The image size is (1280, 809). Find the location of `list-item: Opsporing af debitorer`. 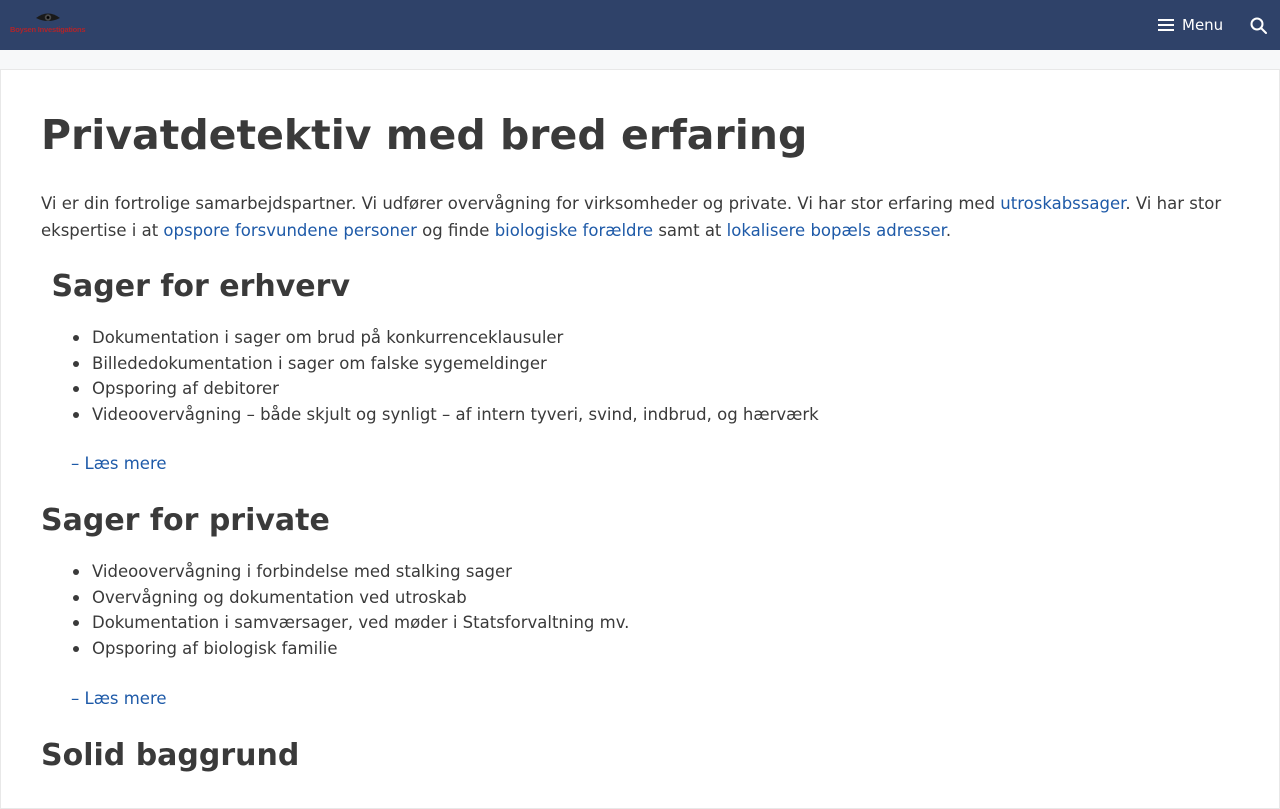

list-item: Opsporing af debitorer is located at coordinates (446, 389).